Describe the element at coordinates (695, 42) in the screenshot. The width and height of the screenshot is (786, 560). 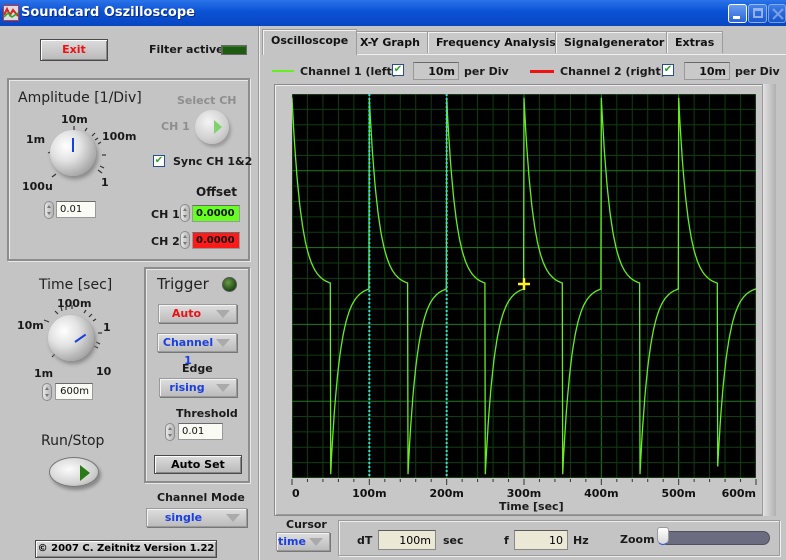
I see `tab-extras: Extras` at that location.